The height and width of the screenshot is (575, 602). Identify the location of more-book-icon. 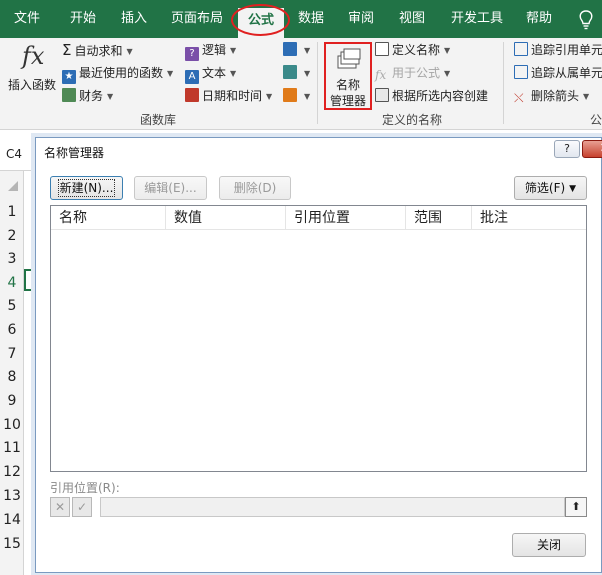
(290, 95).